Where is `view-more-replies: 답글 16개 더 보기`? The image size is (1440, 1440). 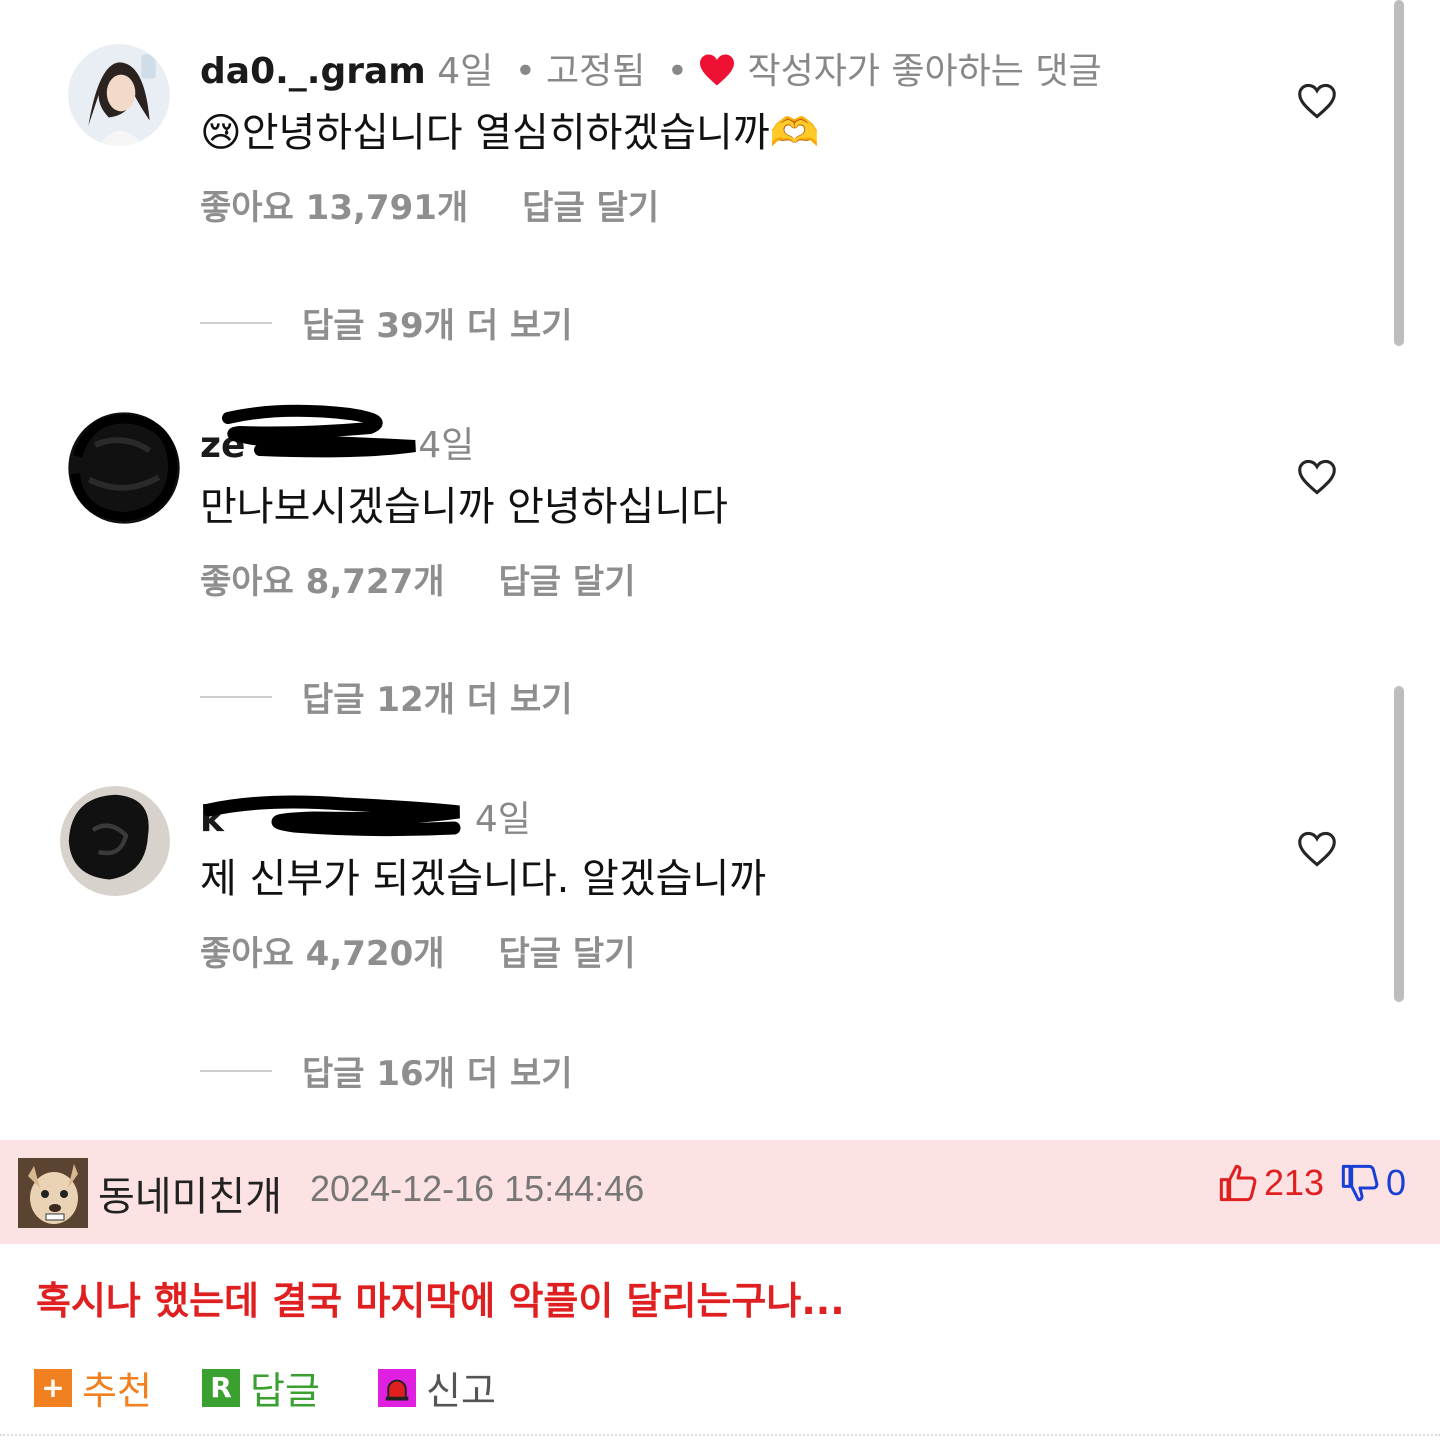
view-more-replies: 답글 16개 더 보기 is located at coordinates (386, 1070).